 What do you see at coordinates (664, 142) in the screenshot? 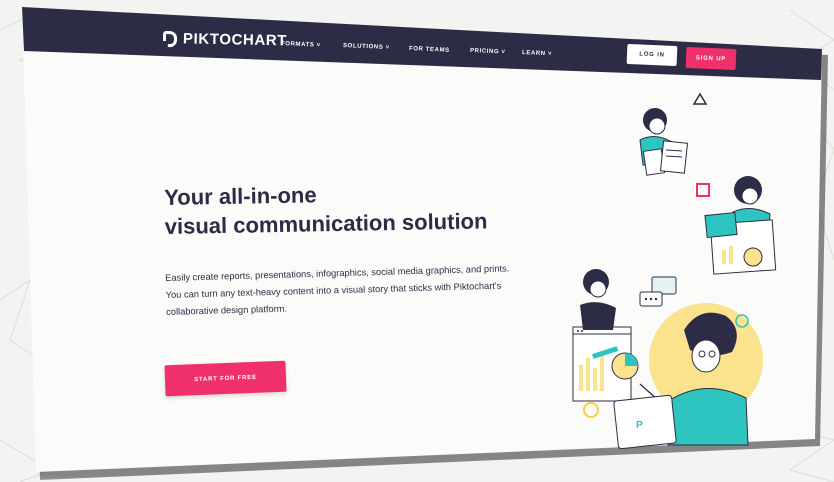
I see `person-reading-figure` at bounding box center [664, 142].